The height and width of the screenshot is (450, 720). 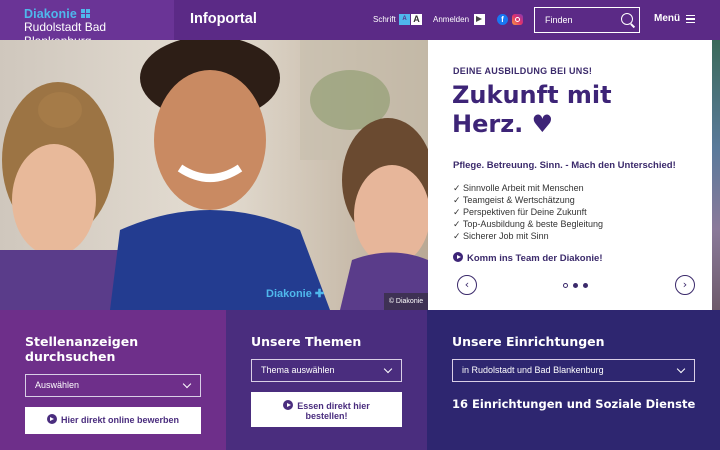 What do you see at coordinates (479, 19) in the screenshot?
I see `login-icon` at bounding box center [479, 19].